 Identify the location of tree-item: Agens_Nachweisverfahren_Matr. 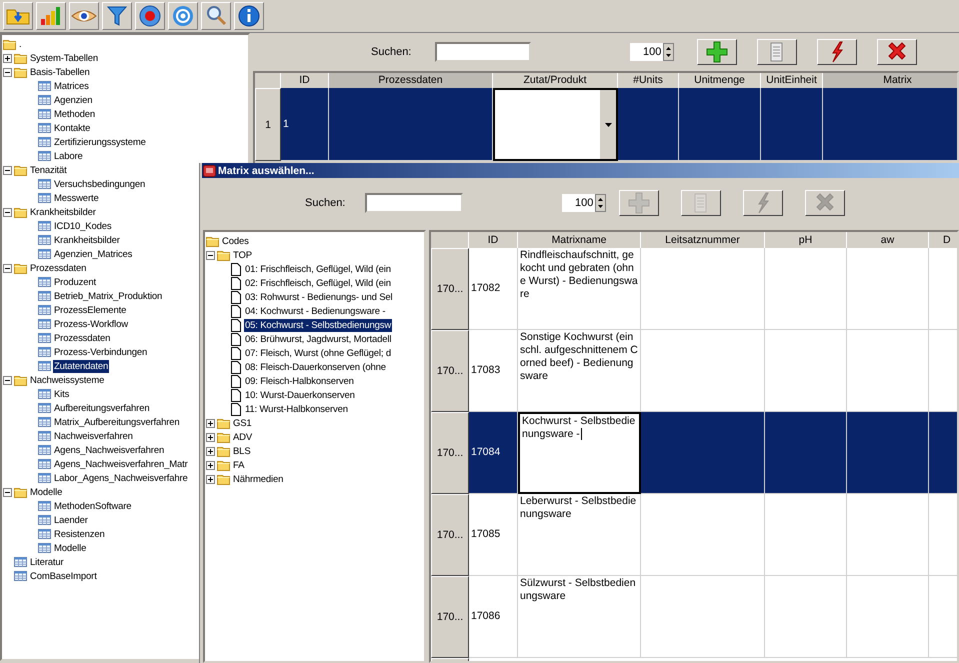
(121, 464).